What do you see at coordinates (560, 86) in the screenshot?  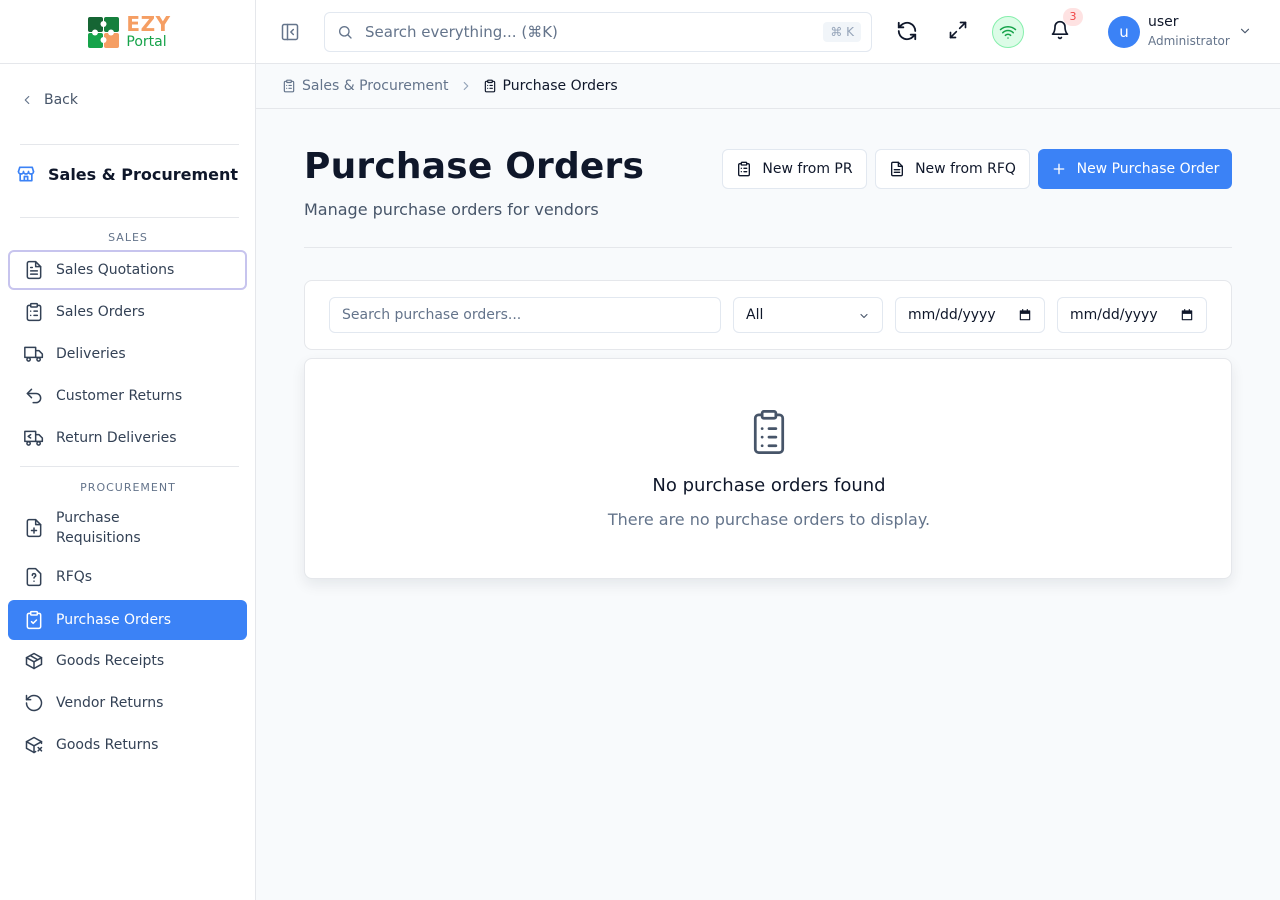 I see `breadcrumb-label: Purchase Orders` at bounding box center [560, 86].